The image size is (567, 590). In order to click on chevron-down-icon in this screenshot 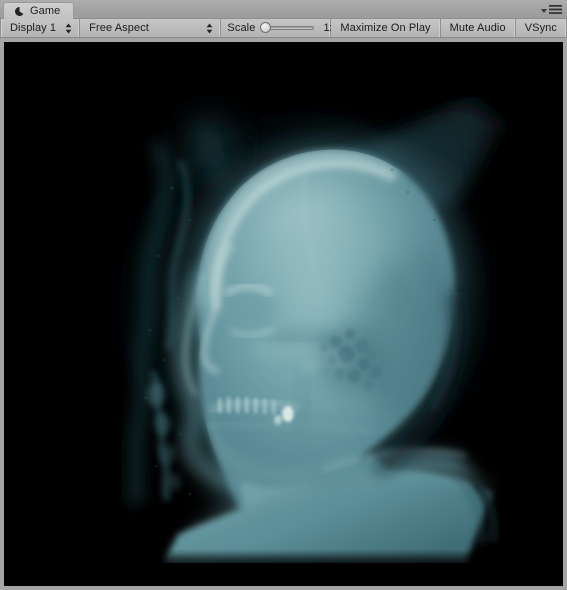, I will do `click(544, 10)`.